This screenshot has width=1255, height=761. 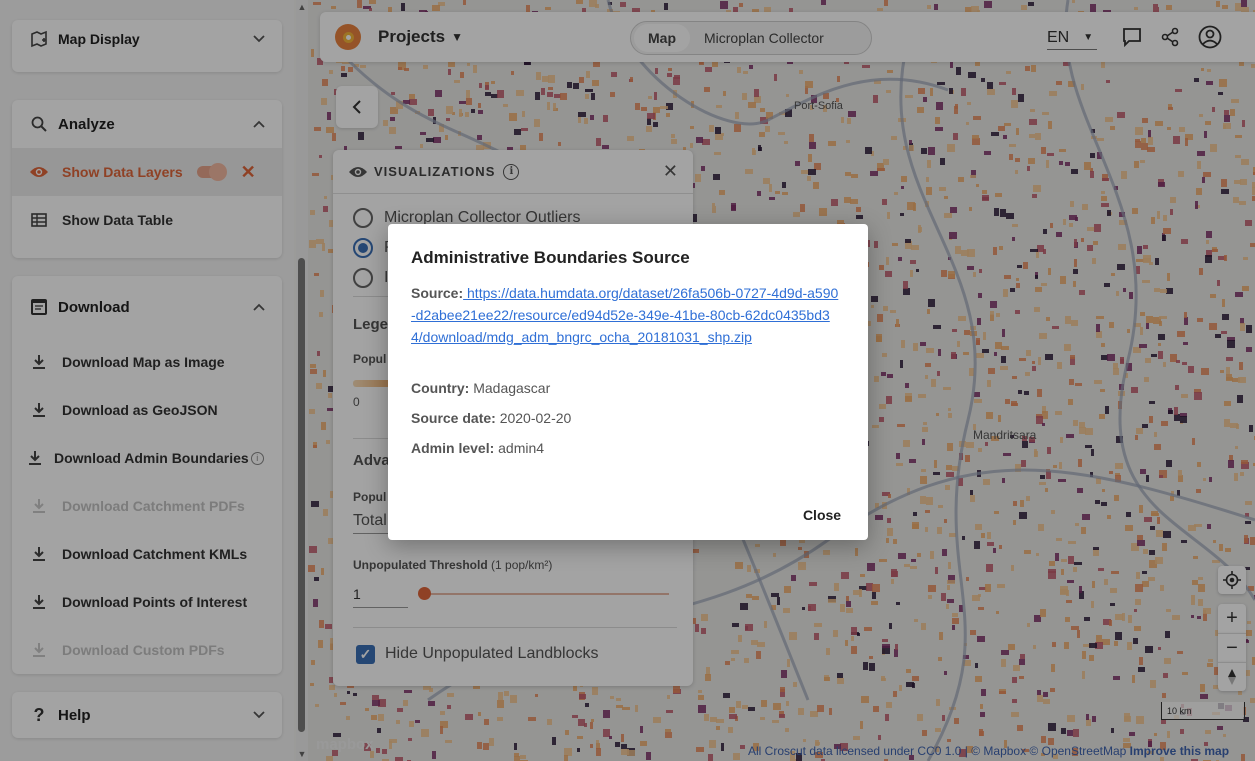 I want to click on admin-level-value: admin4, so click(x=521, y=448).